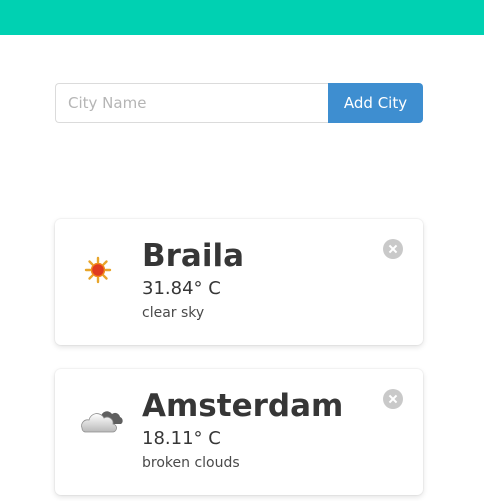 This screenshot has height=501, width=484. I want to click on city-name-input, so click(191, 103).